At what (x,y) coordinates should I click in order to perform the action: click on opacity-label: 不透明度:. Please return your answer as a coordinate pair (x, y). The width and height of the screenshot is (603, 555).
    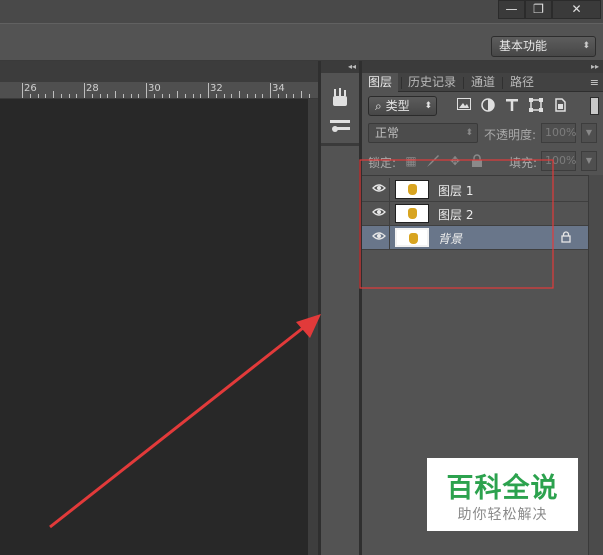
    Looking at the image, I should click on (510, 135).